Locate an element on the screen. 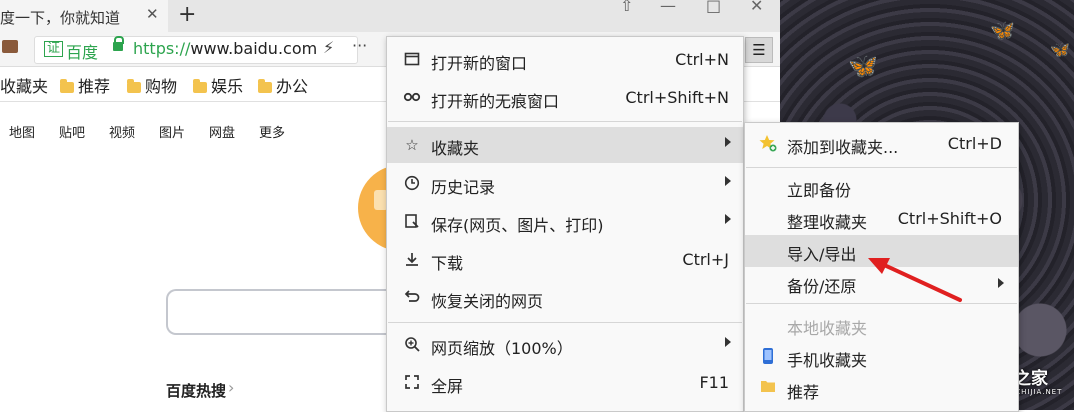 The image size is (1074, 412). menu-item-label: 恢复关闭的网页 is located at coordinates (487, 301).